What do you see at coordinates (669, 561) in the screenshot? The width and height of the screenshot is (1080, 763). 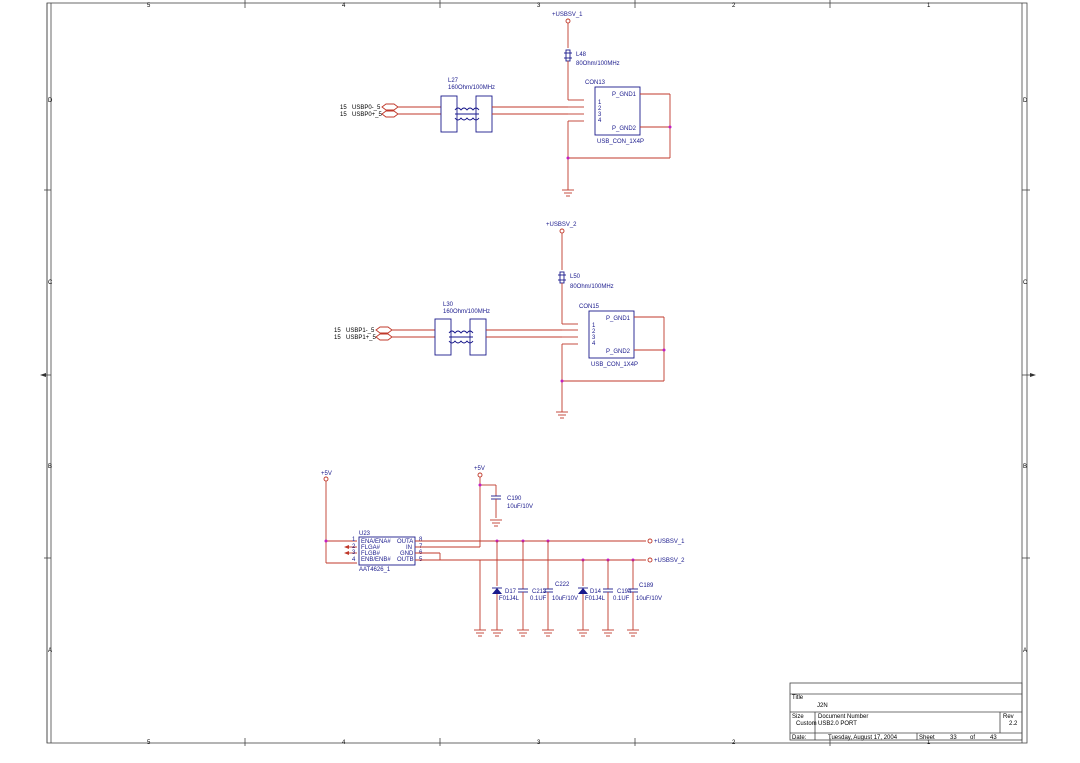 I see `output-rail-label: +USBSV_2` at bounding box center [669, 561].